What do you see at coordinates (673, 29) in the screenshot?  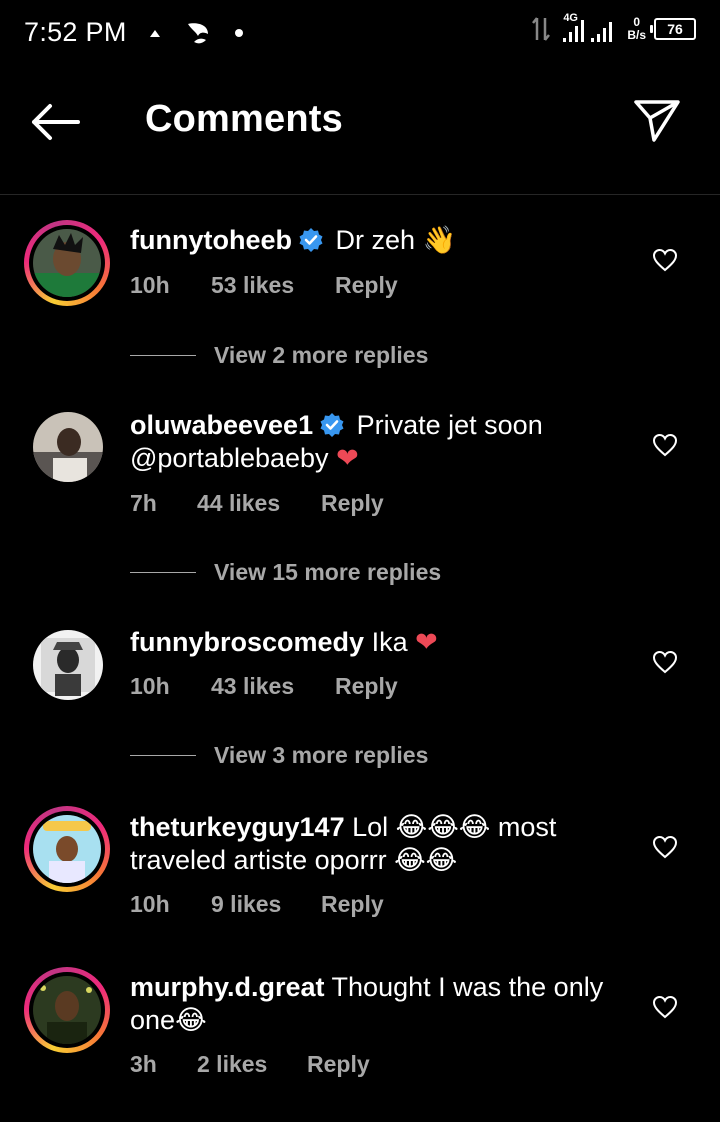 I see `battery-icon: 76` at bounding box center [673, 29].